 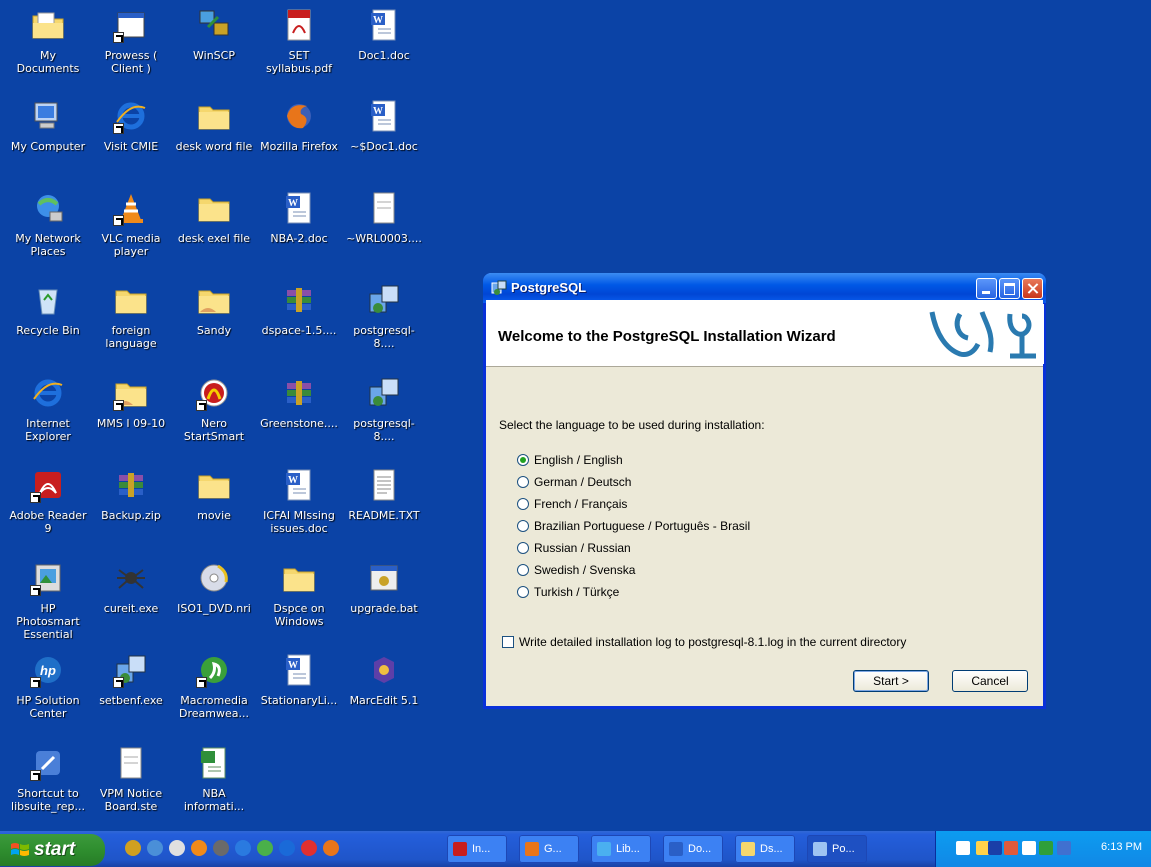 What do you see at coordinates (1009, 288) in the screenshot?
I see `maximize-button` at bounding box center [1009, 288].